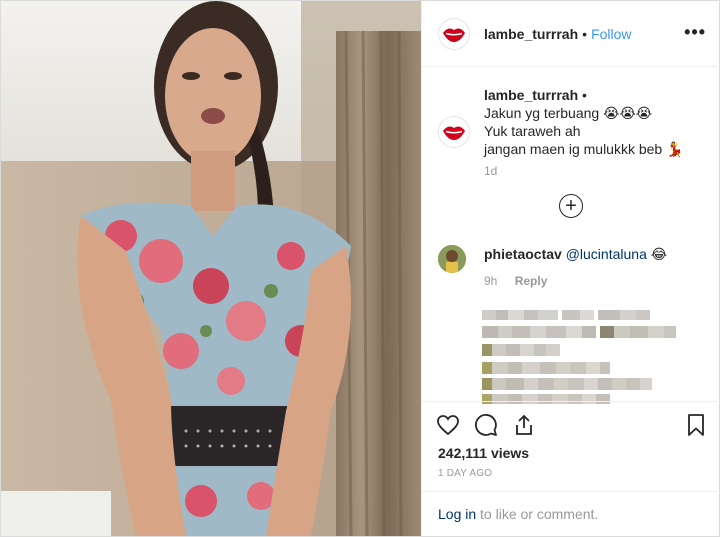 This screenshot has width=720, height=537. Describe the element at coordinates (571, 206) in the screenshot. I see `plus-circle-icon: +` at that location.